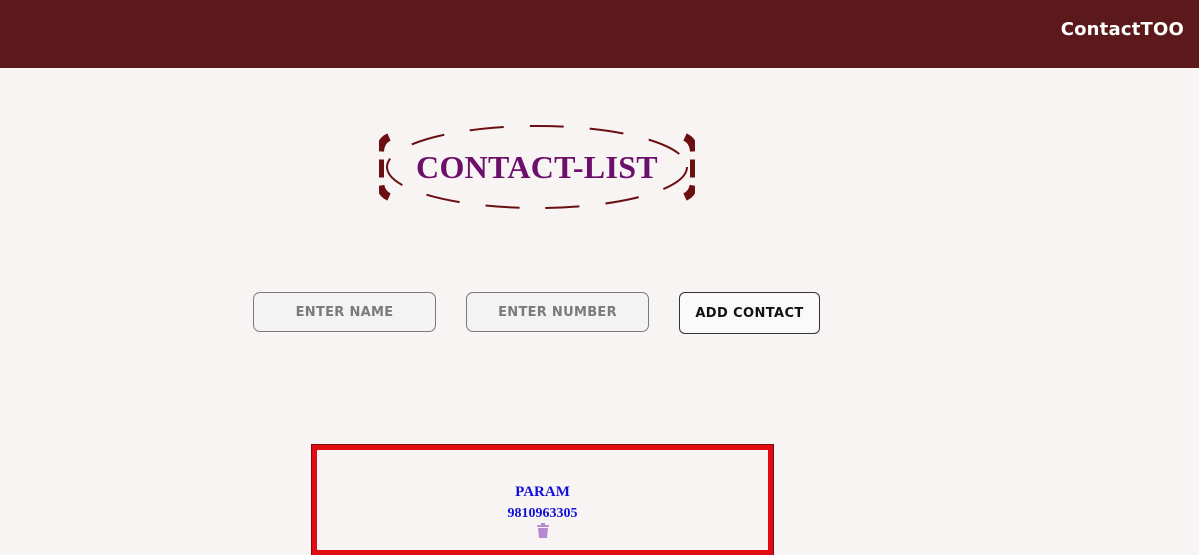 The width and height of the screenshot is (1199, 555). I want to click on brand-logo: ContactTOO, so click(1122, 29).